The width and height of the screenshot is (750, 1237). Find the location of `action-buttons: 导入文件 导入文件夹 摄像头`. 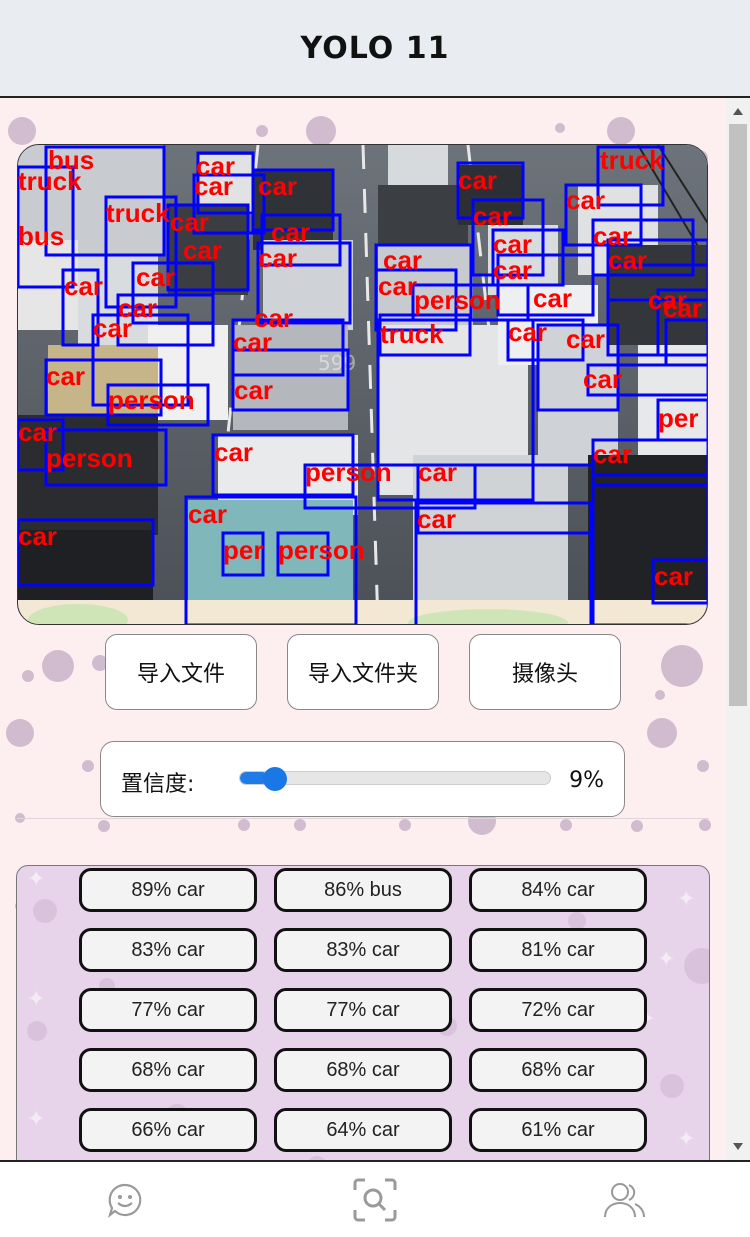

action-buttons: 导入文件 导入文件夹 摄像头 is located at coordinates (363, 672).